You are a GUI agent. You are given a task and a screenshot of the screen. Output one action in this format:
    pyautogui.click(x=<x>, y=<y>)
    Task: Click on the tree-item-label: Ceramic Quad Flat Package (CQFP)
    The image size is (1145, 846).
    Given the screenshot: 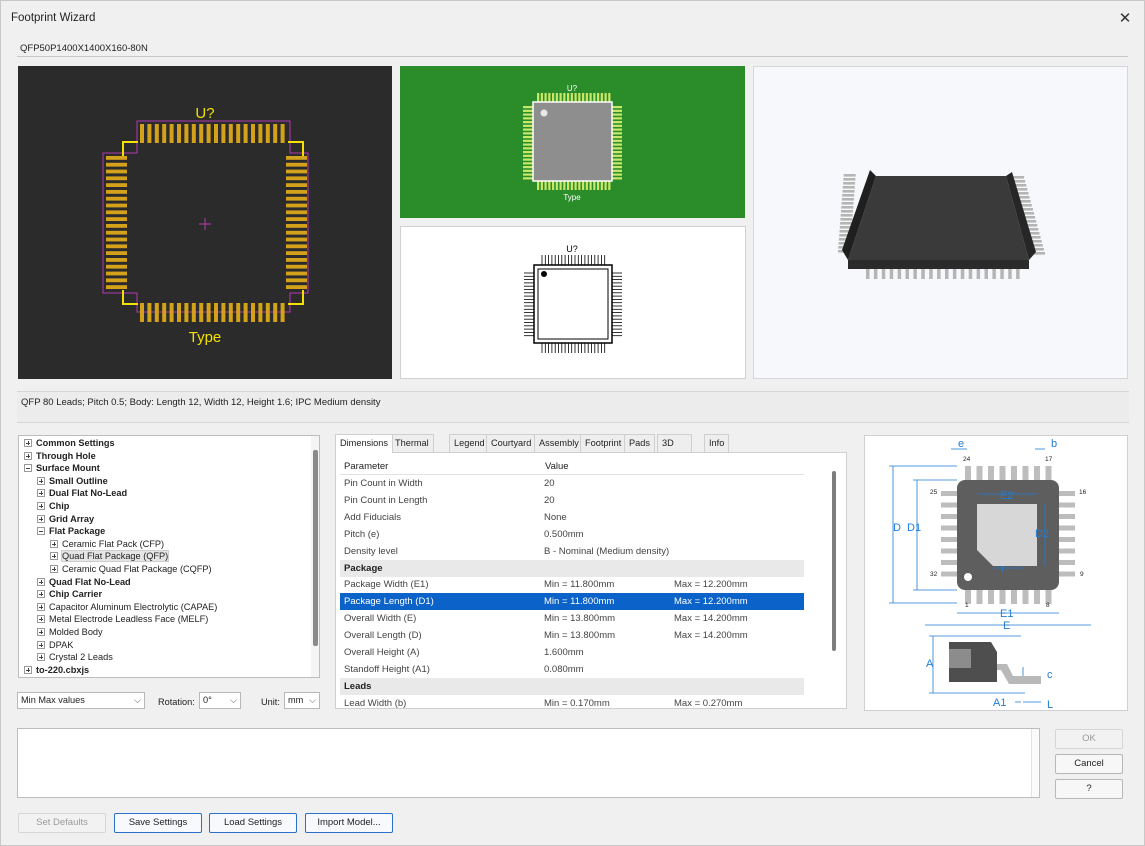 What is the action you would take?
    pyautogui.click(x=137, y=569)
    